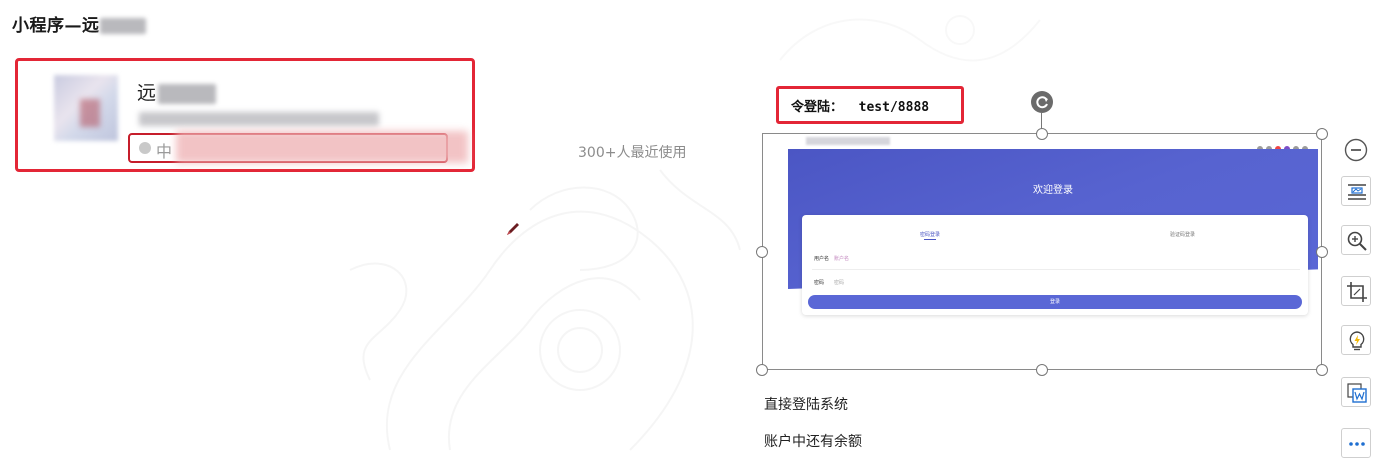 The image size is (1389, 462). I want to click on login-credentials-callout: 令登陆： test/8888, so click(870, 105).